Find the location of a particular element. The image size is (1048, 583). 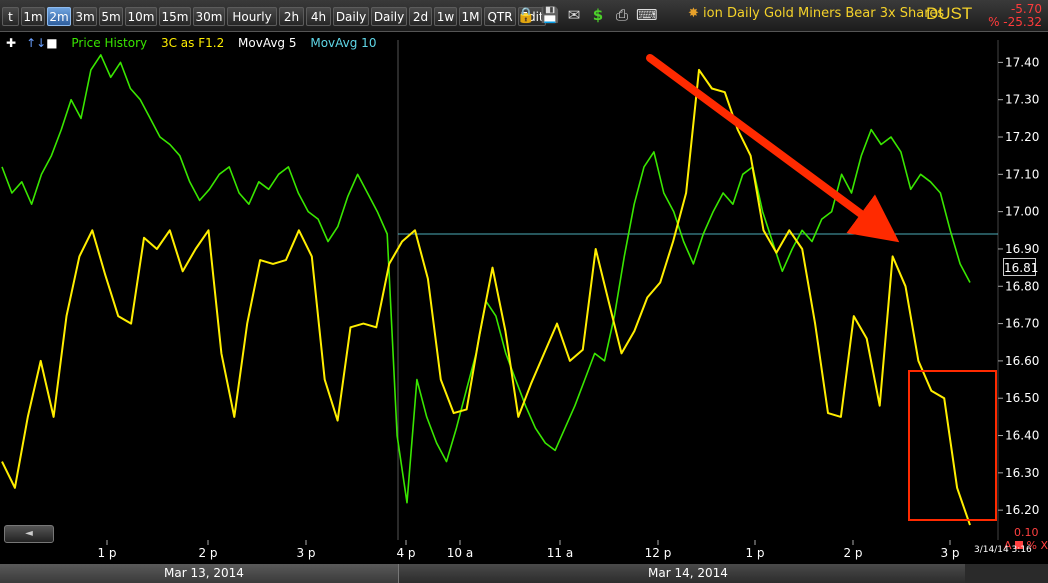

date-bar: Mar 13, 2014 Mar 14, 2014 is located at coordinates (524, 573).